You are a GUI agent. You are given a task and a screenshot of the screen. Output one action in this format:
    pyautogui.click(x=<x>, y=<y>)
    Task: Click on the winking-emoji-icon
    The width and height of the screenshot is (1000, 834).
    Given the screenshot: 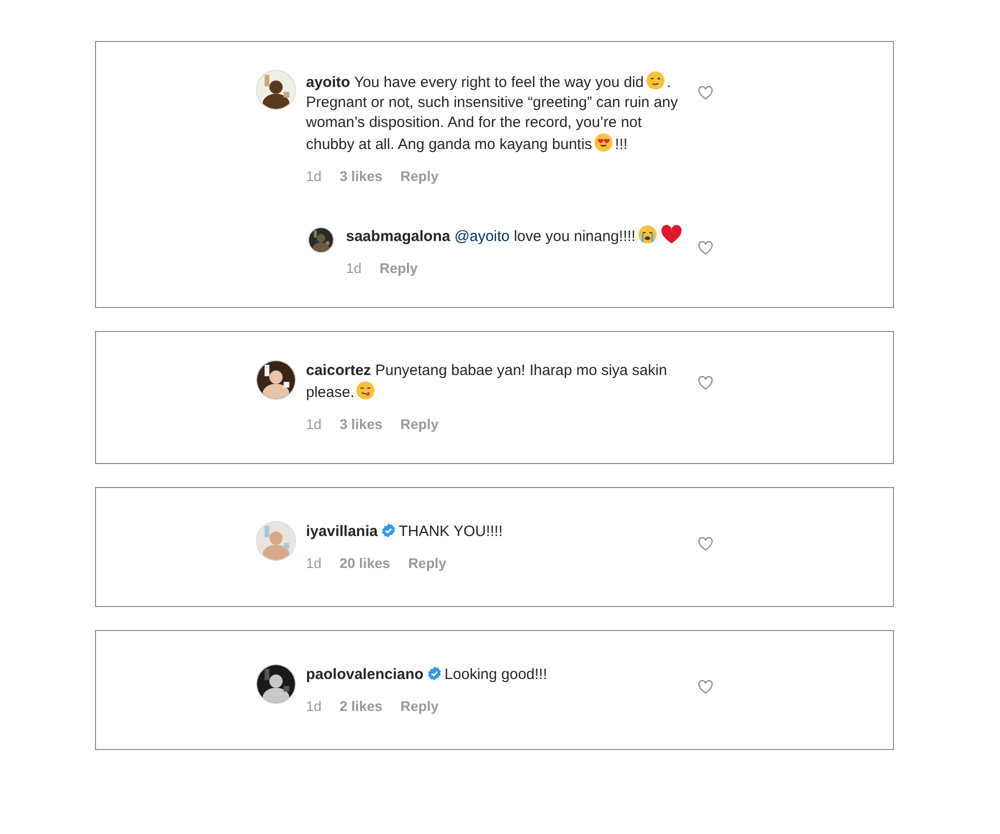 What is the action you would take?
    pyautogui.click(x=655, y=80)
    